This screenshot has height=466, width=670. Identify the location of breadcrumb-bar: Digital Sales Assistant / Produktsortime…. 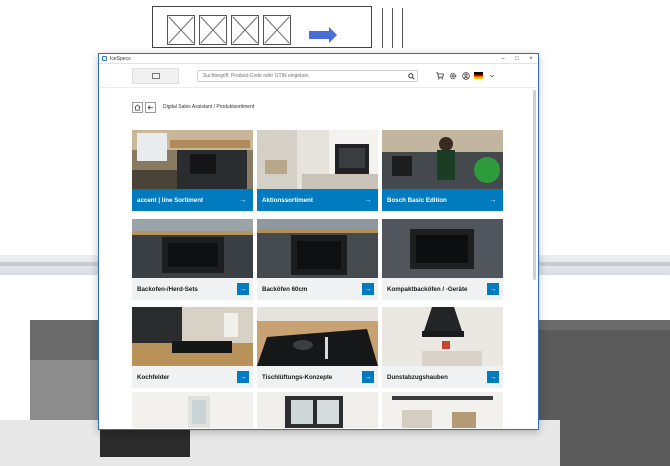
(193, 107).